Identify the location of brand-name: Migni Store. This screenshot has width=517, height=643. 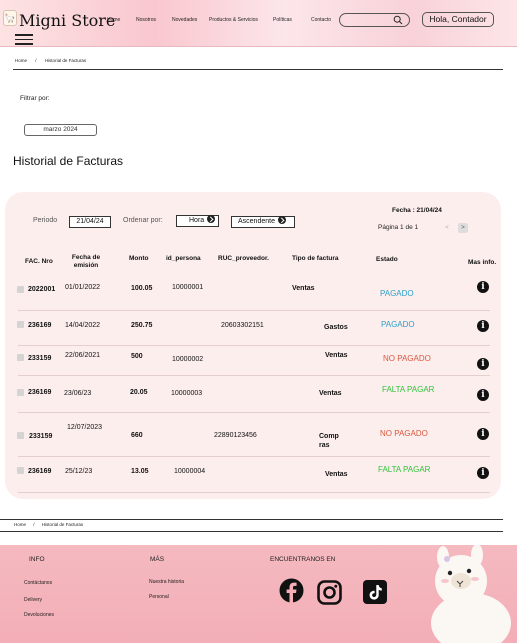
(67, 20).